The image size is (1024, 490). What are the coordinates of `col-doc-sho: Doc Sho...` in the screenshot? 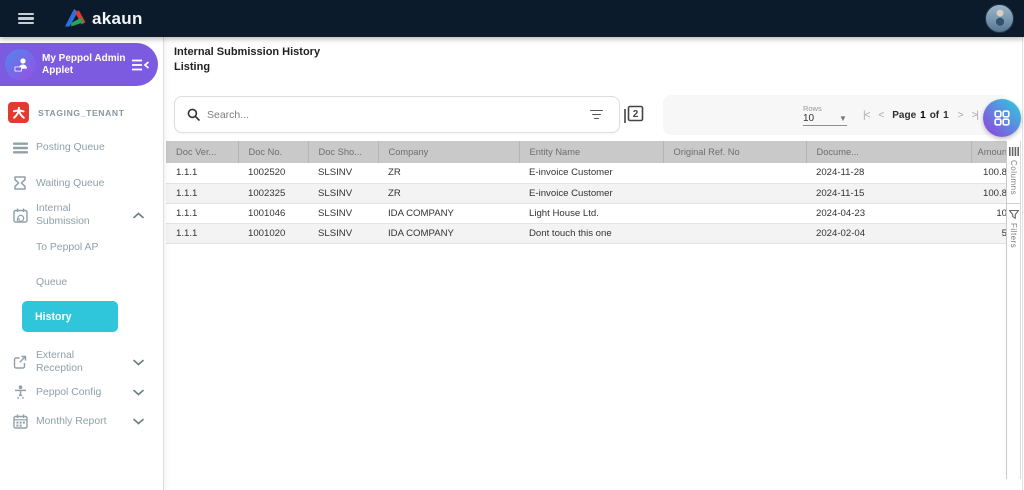 It's located at (342, 152).